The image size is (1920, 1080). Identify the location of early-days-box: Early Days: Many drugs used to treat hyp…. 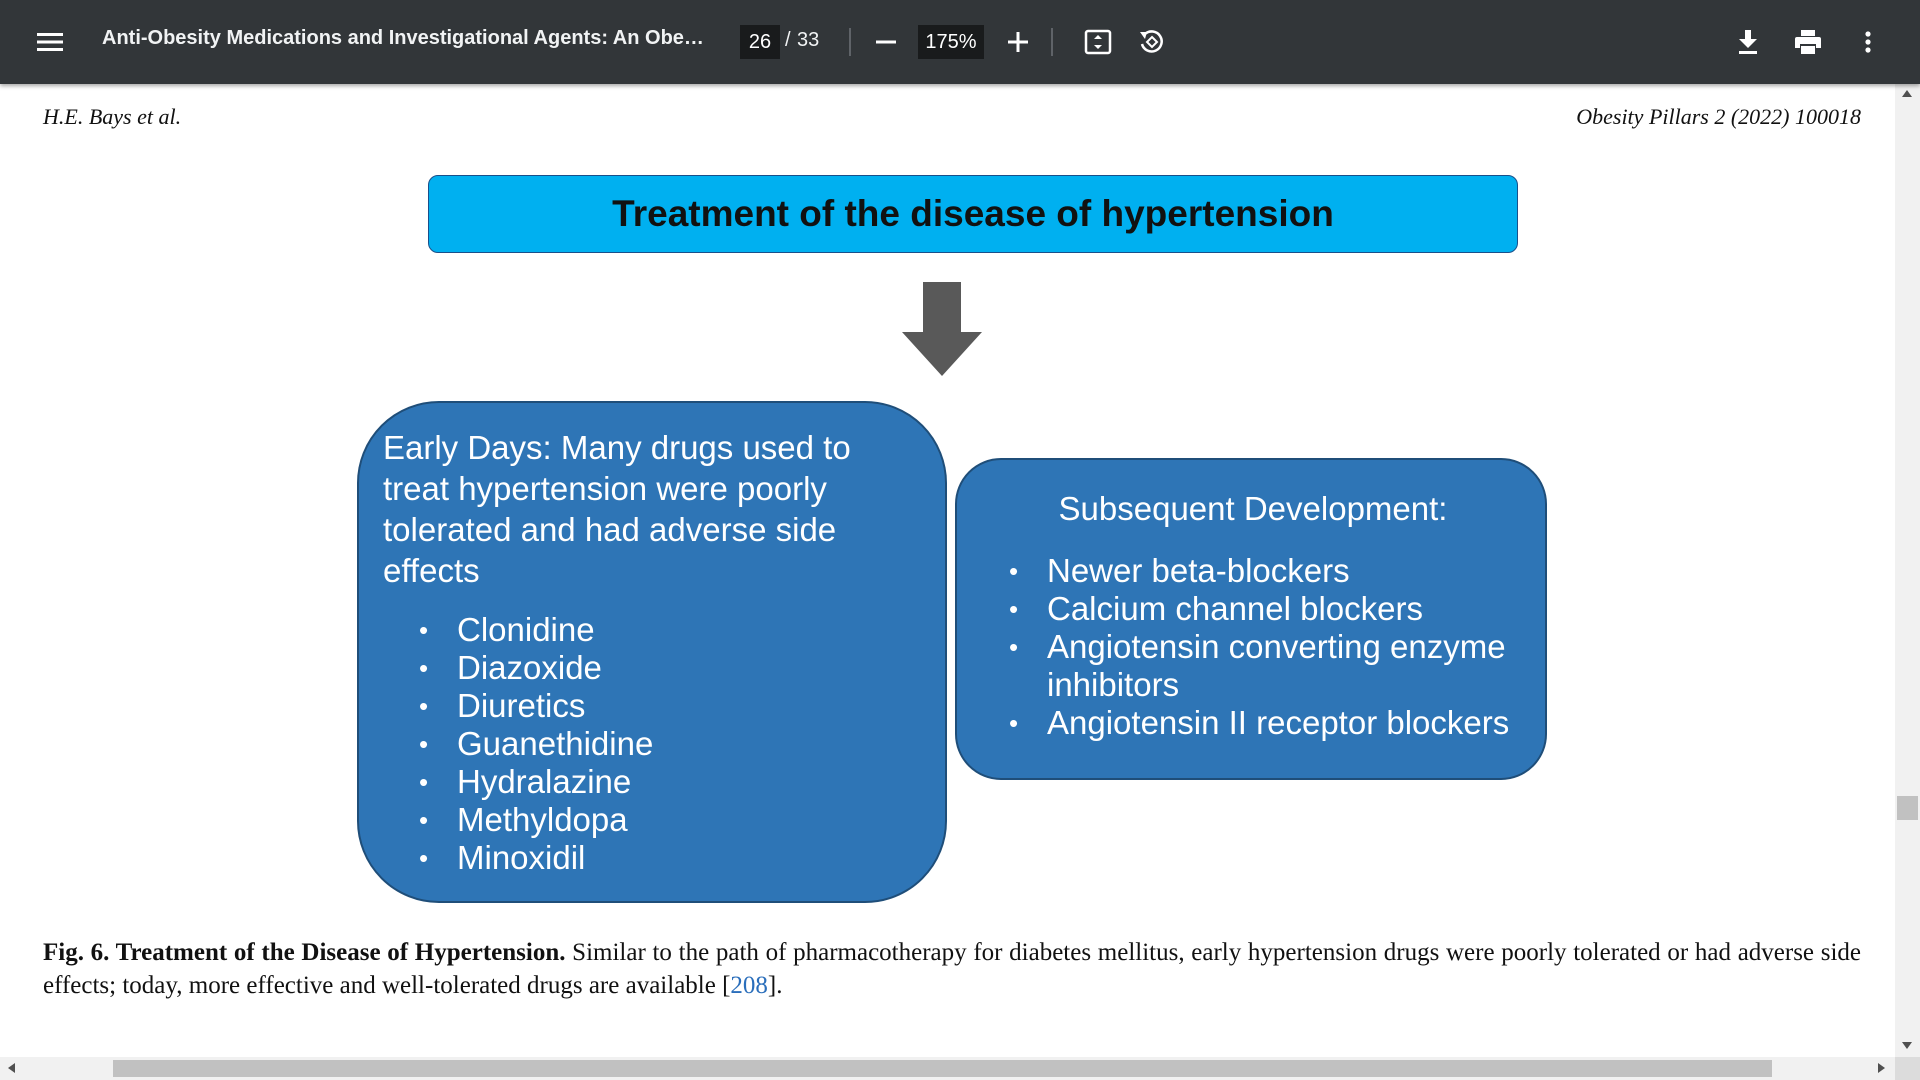
(652, 652).